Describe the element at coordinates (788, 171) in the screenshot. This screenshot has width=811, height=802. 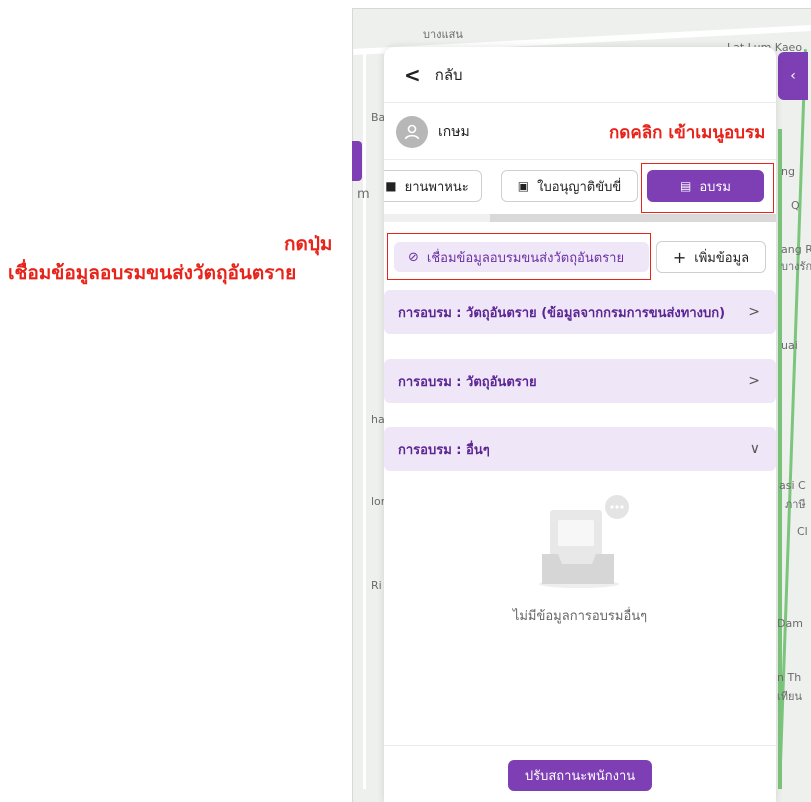
I see `map-label: ng` at that location.